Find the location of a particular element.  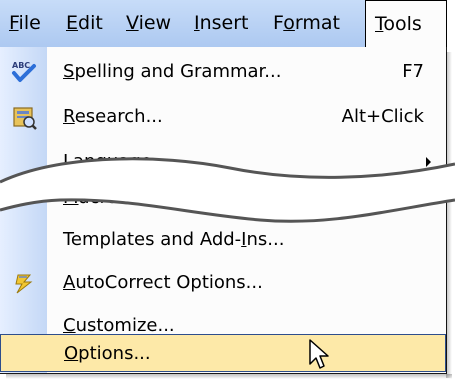

menu-file: File is located at coordinates (25, 23).